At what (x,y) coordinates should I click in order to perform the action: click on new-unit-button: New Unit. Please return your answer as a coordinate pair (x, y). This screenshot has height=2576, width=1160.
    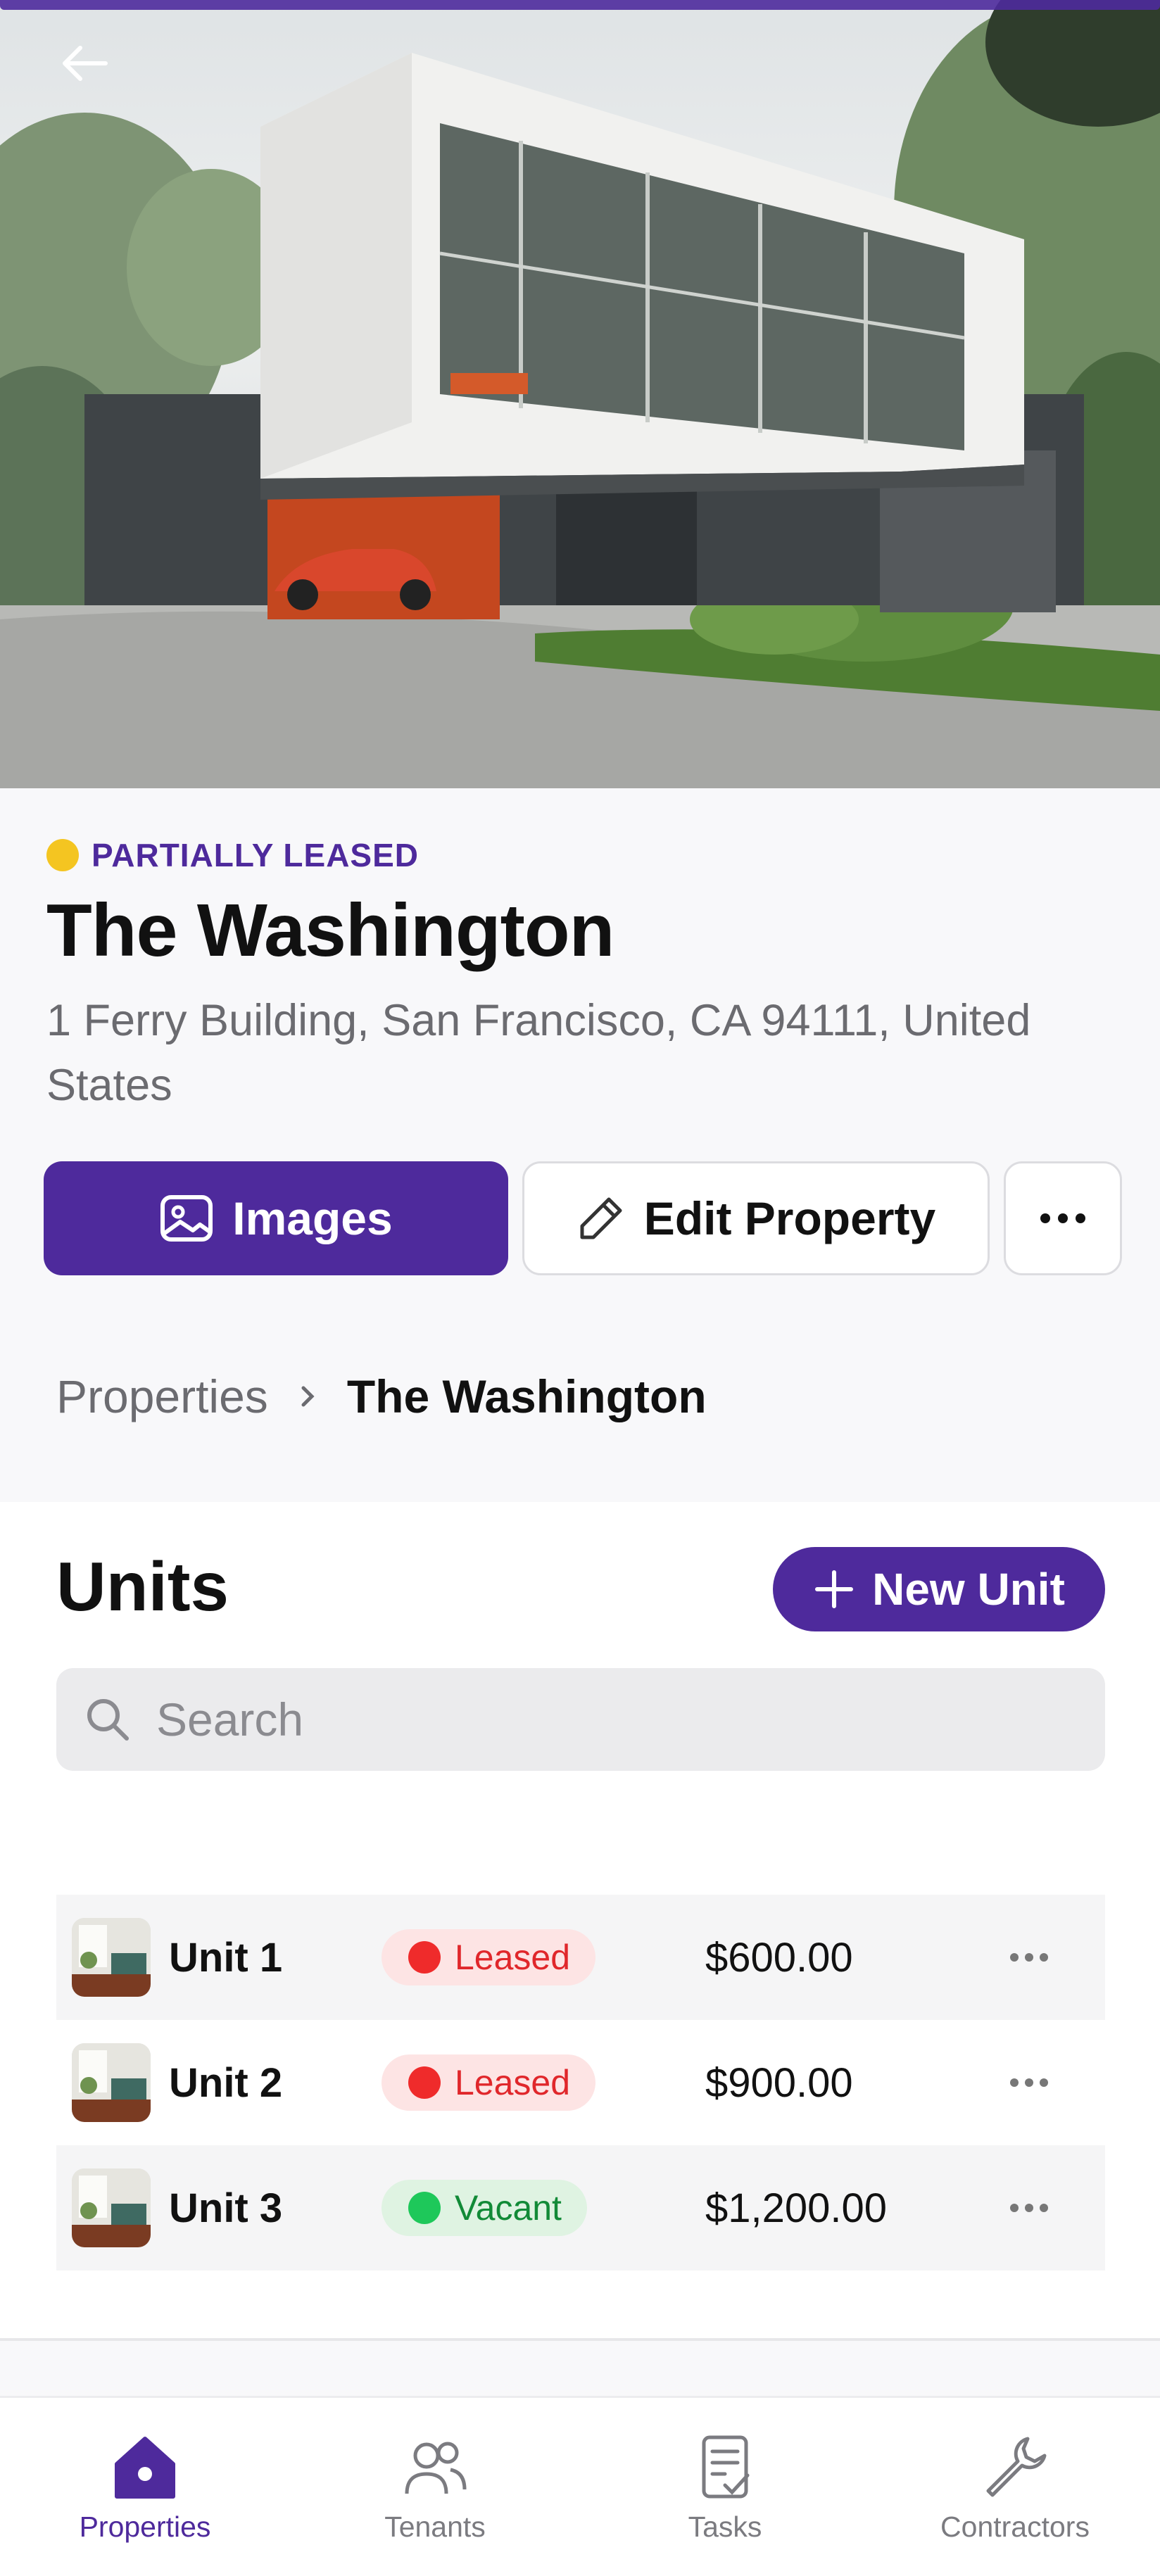
    Looking at the image, I should click on (939, 1589).